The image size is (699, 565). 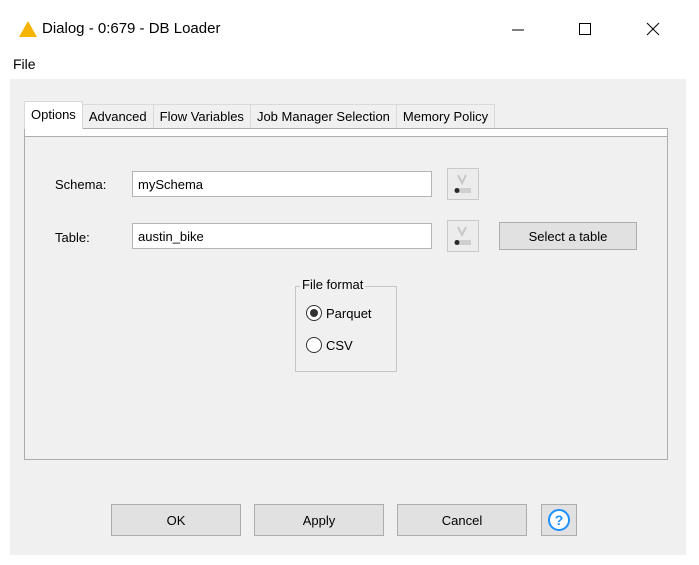 I want to click on tab-memory-policy: Memory Policy, so click(x=445, y=116).